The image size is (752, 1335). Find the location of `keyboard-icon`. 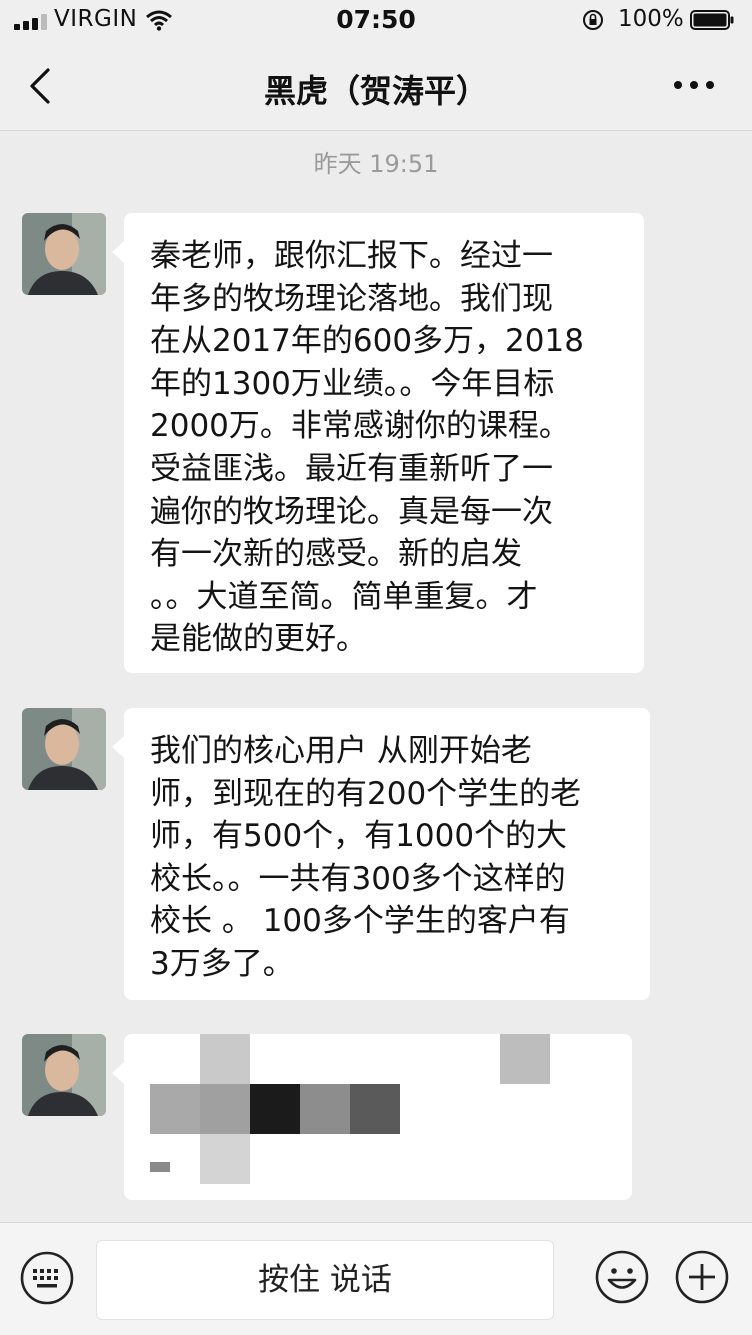

keyboard-icon is located at coordinates (47, 1278).